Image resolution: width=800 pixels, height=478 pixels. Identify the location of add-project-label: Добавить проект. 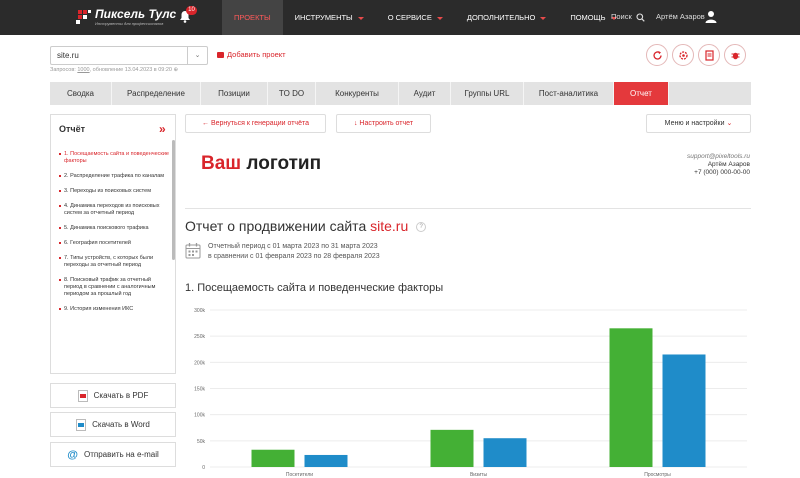
(256, 54).